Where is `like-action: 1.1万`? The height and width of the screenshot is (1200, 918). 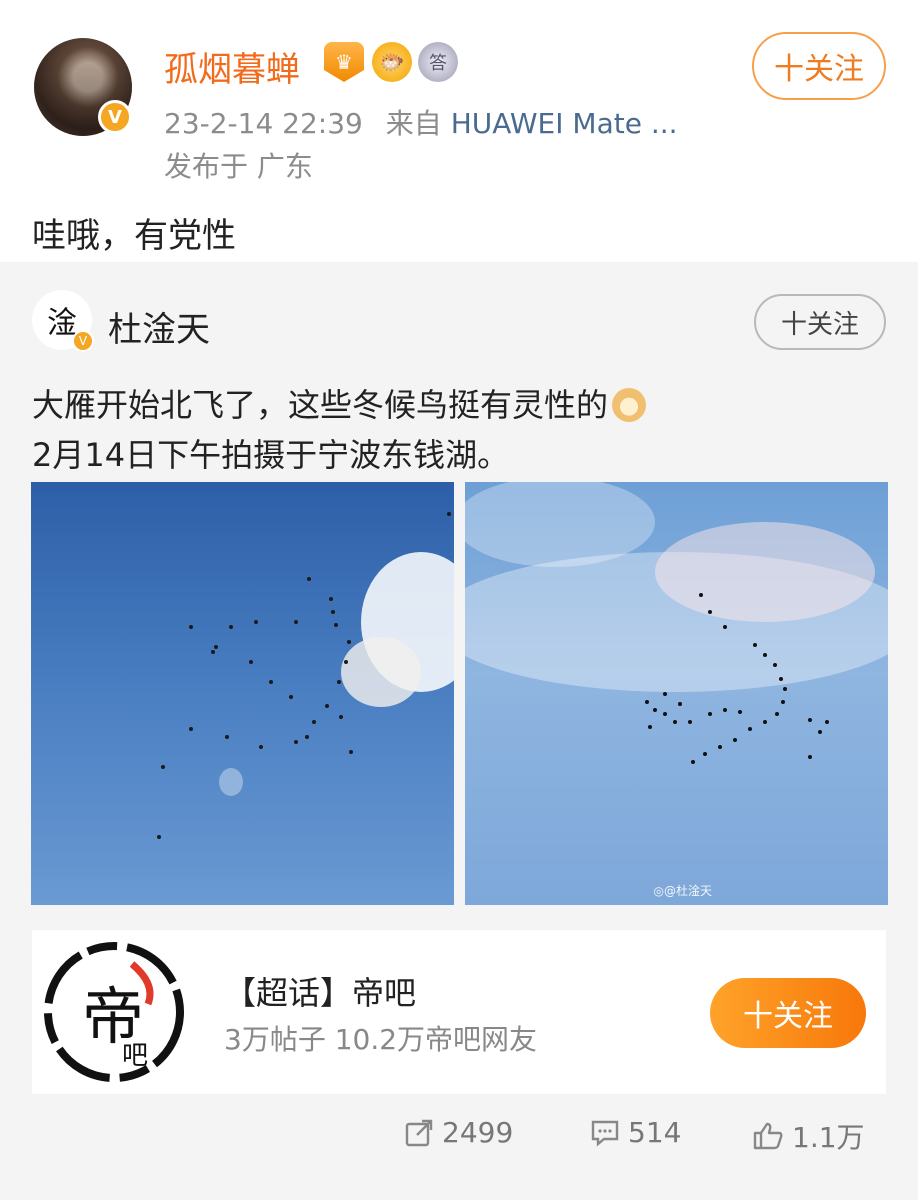 like-action: 1.1万 is located at coordinates (808, 1136).